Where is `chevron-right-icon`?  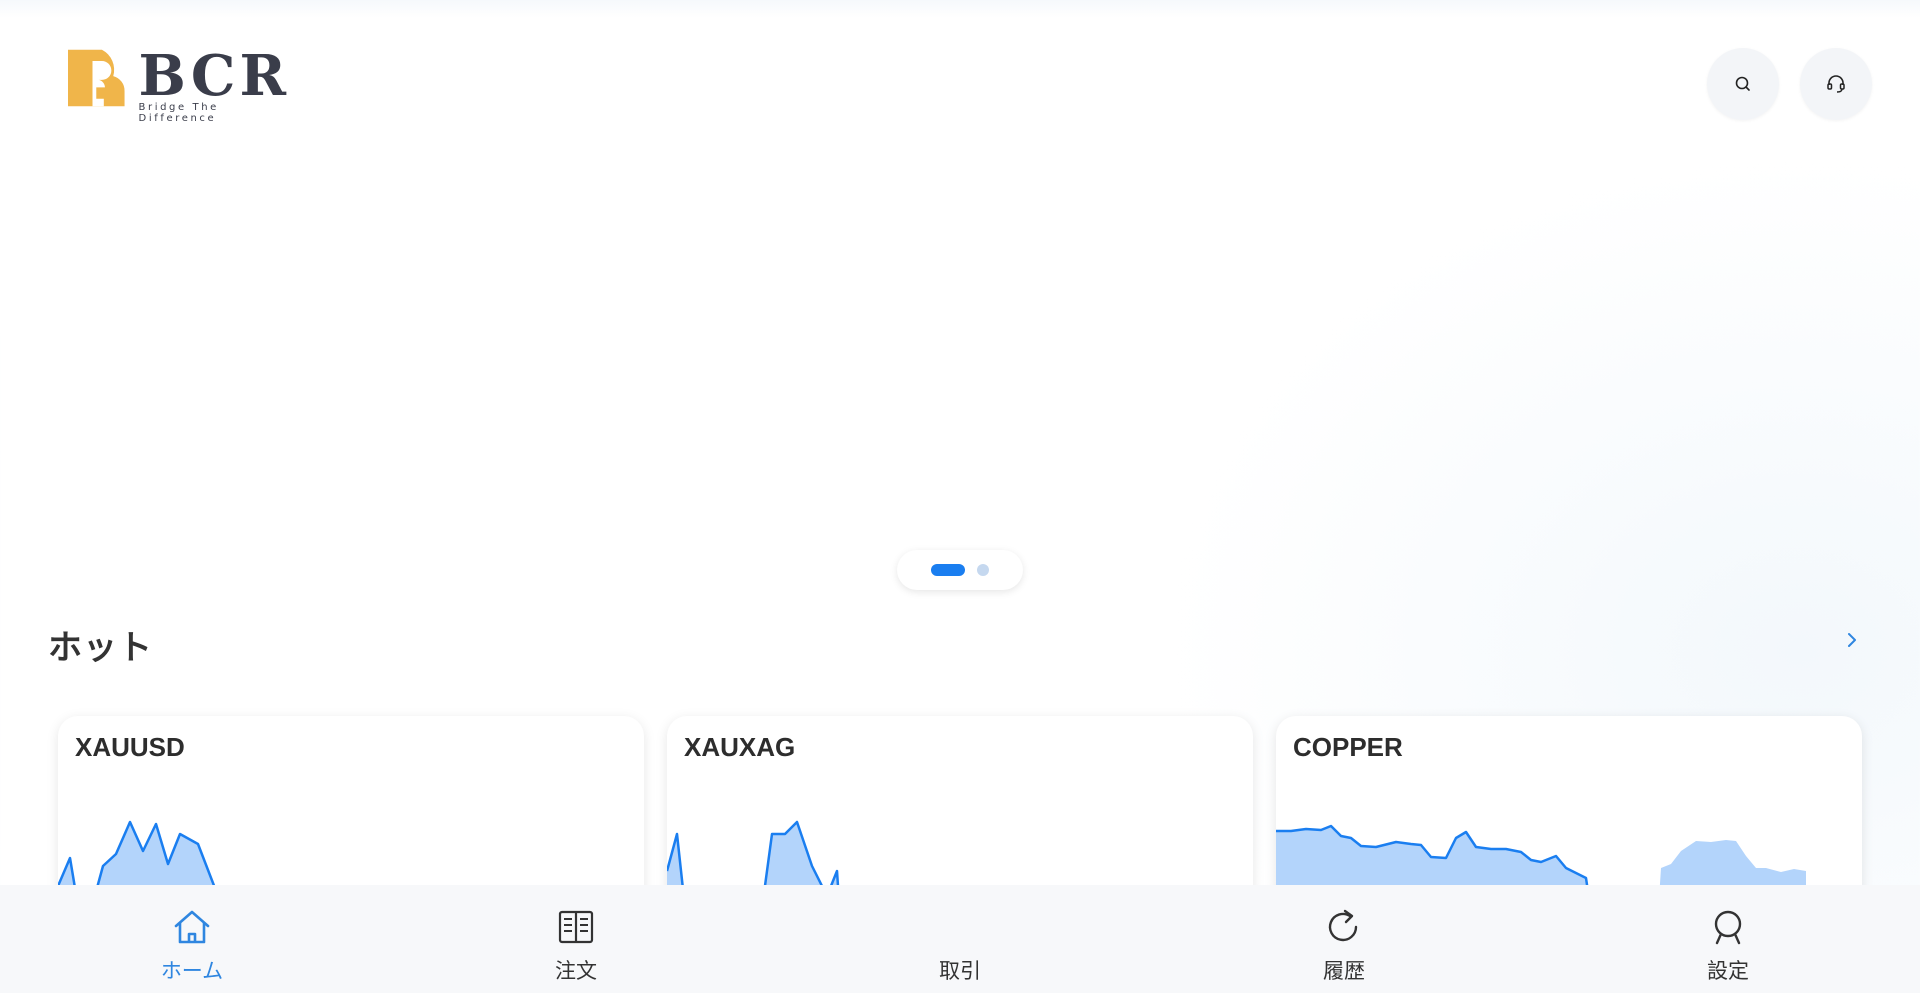
chevron-right-icon is located at coordinates (1852, 640).